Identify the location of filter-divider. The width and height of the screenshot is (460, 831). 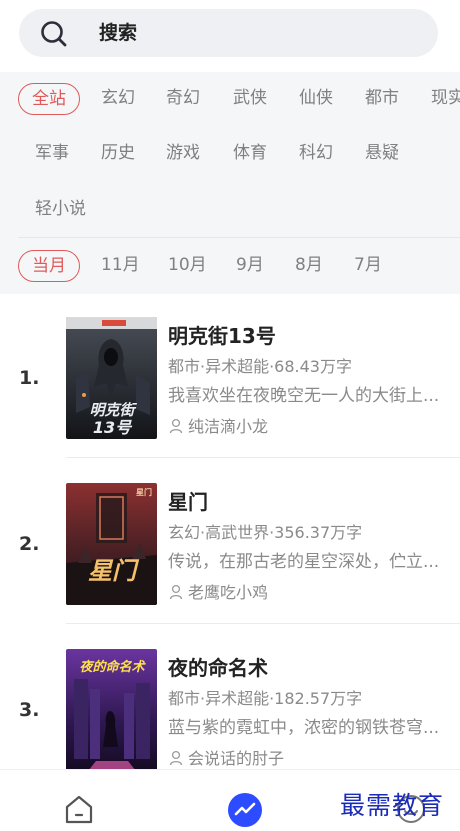
(239, 237).